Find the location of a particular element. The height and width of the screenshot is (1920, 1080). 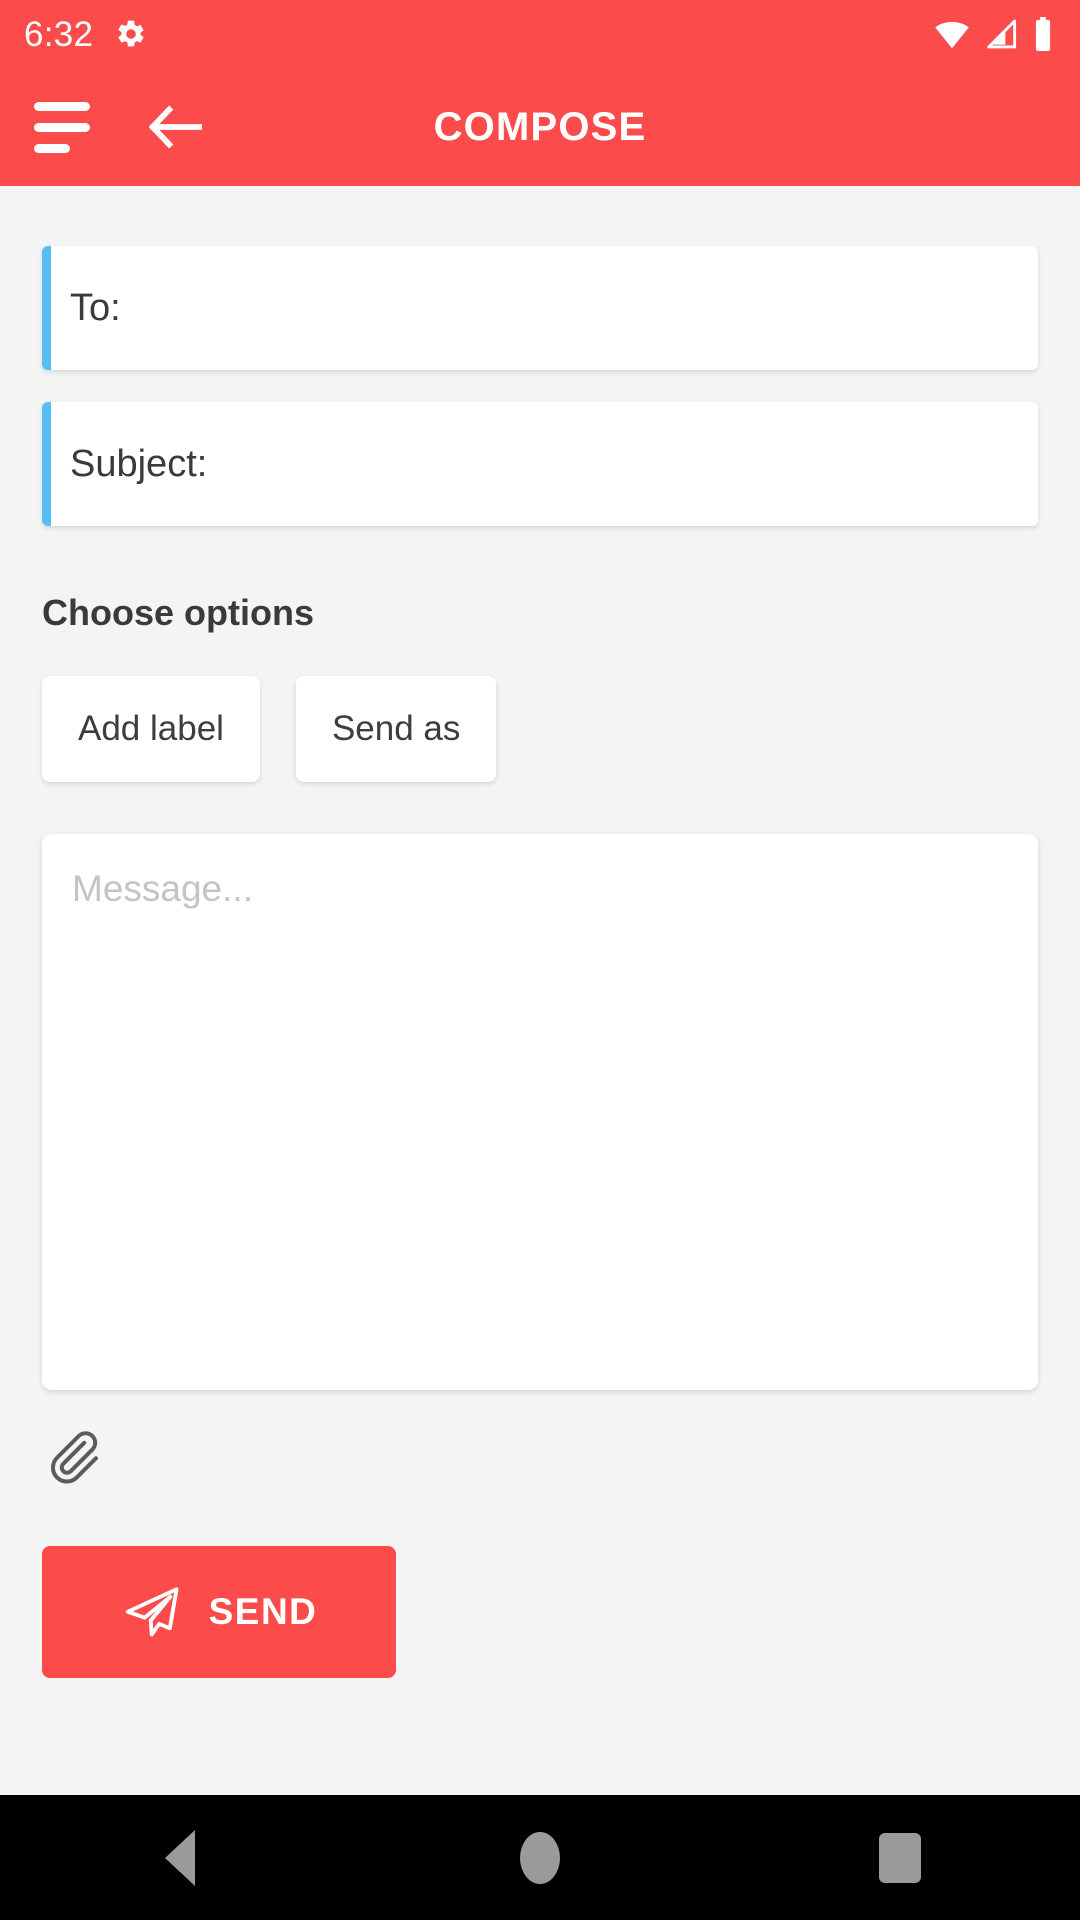

add-label-button-label: Add label is located at coordinates (151, 728).